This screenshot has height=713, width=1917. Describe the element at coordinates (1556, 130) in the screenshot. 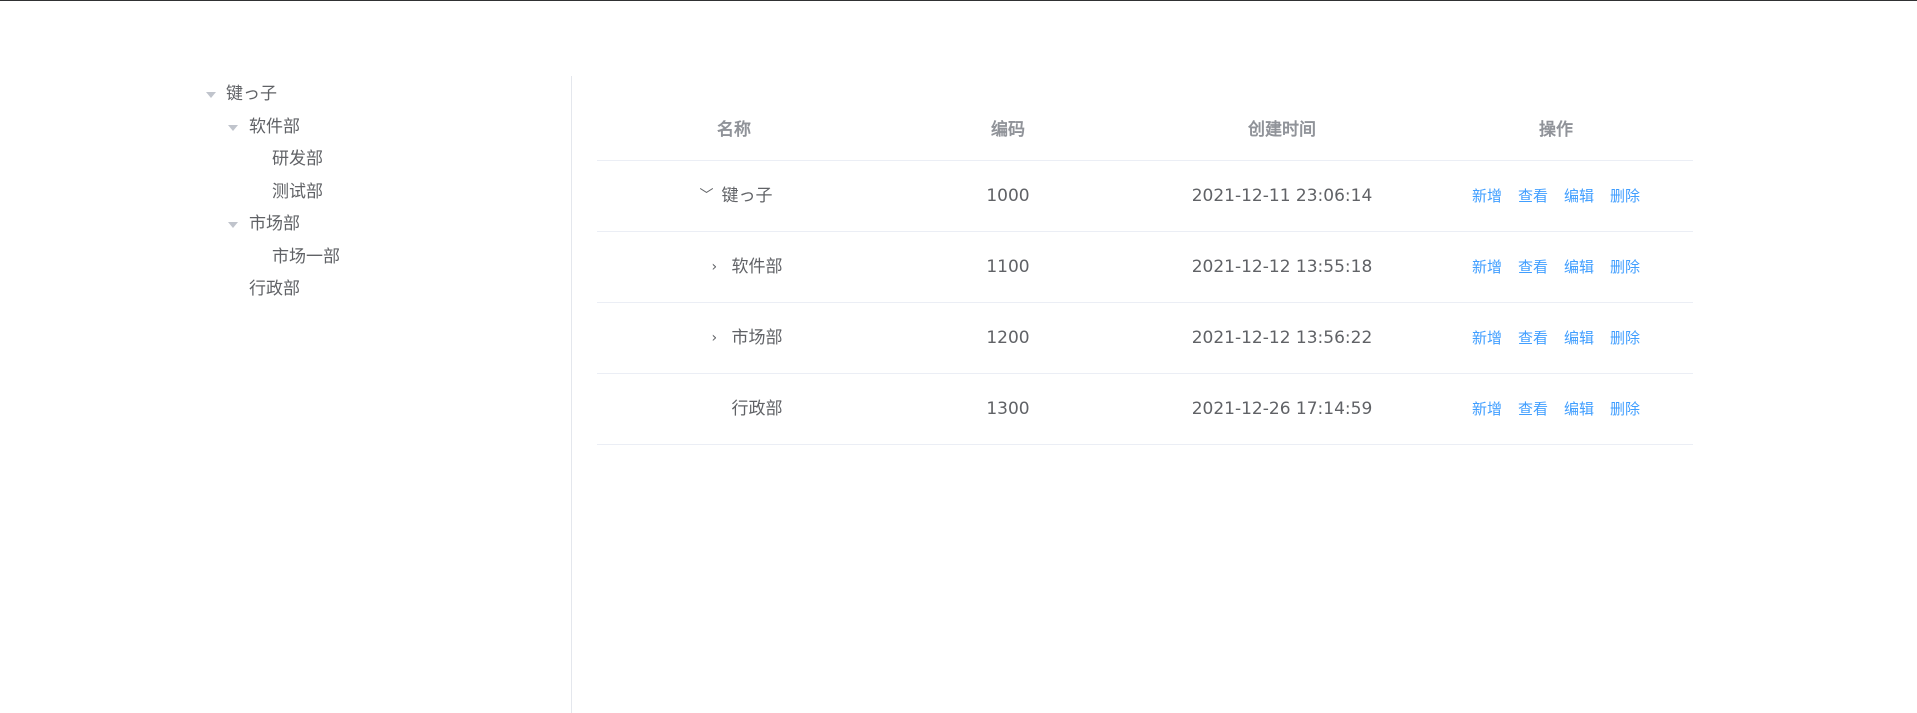

I see `column-header-actions: 操作` at that location.